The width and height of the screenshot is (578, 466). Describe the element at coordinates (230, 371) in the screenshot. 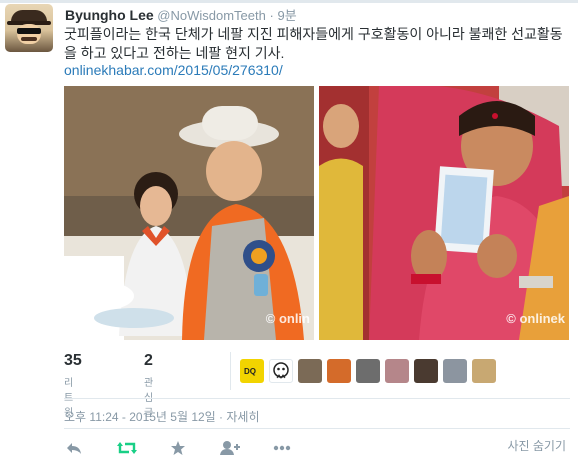

I see `stats-divider` at that location.